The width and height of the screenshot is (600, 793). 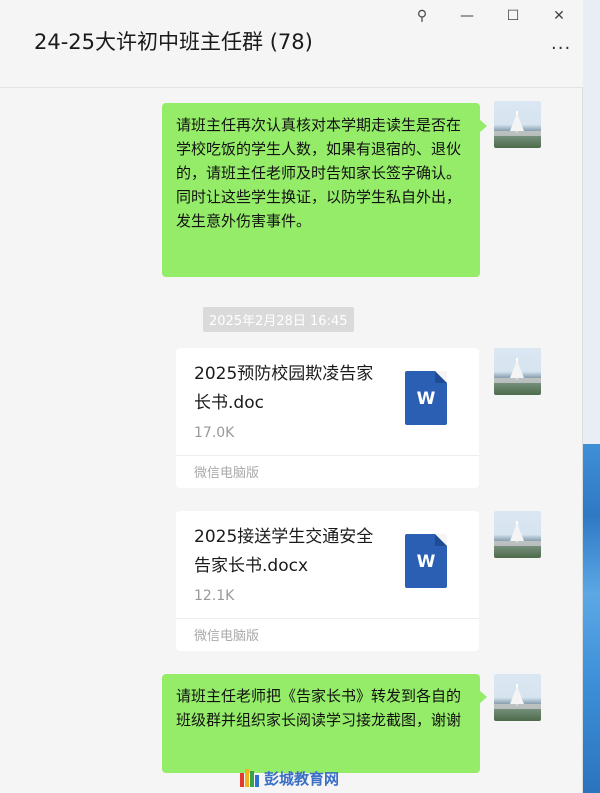 What do you see at coordinates (327, 418) in the screenshot?
I see `file-message-card: 2025预防校园欺凌告家长书.doc 17.0K W 微信电脑版` at bounding box center [327, 418].